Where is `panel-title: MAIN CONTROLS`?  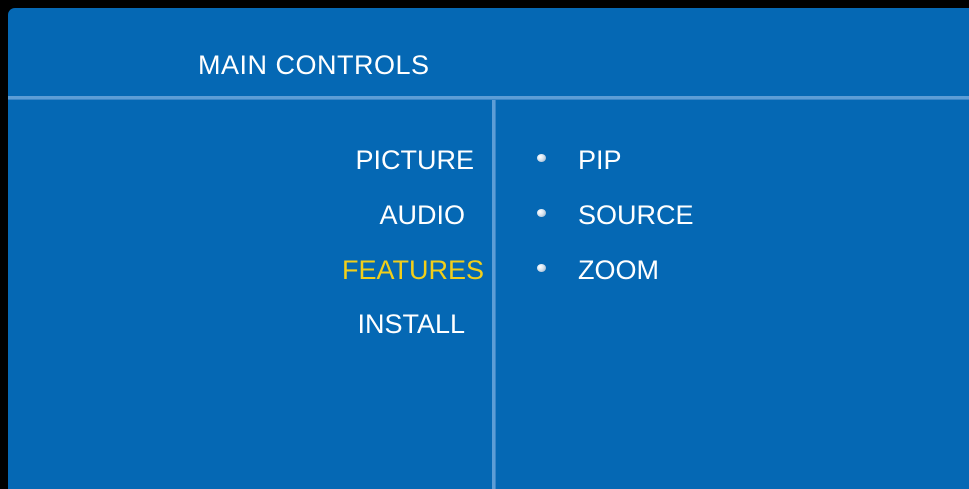
panel-title: MAIN CONTROLS is located at coordinates (314, 65).